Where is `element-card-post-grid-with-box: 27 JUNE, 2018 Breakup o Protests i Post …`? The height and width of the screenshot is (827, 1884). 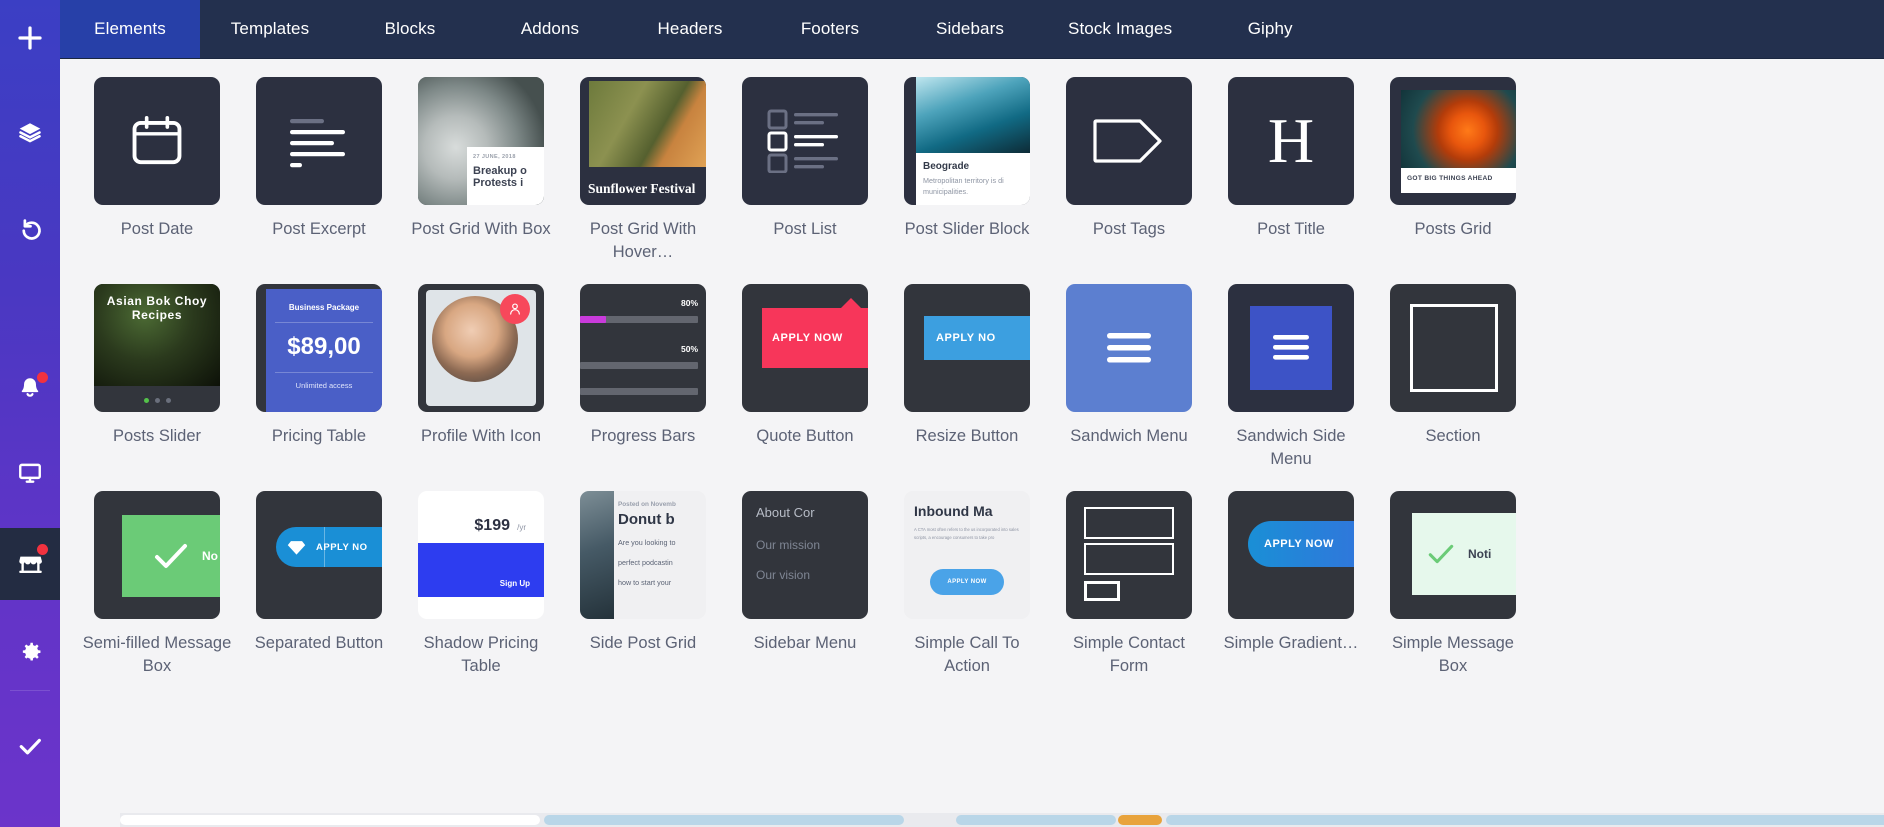 element-card-post-grid-with-box: 27 JUNE, 2018 Breakup o Protests i Post … is located at coordinates (481, 180).